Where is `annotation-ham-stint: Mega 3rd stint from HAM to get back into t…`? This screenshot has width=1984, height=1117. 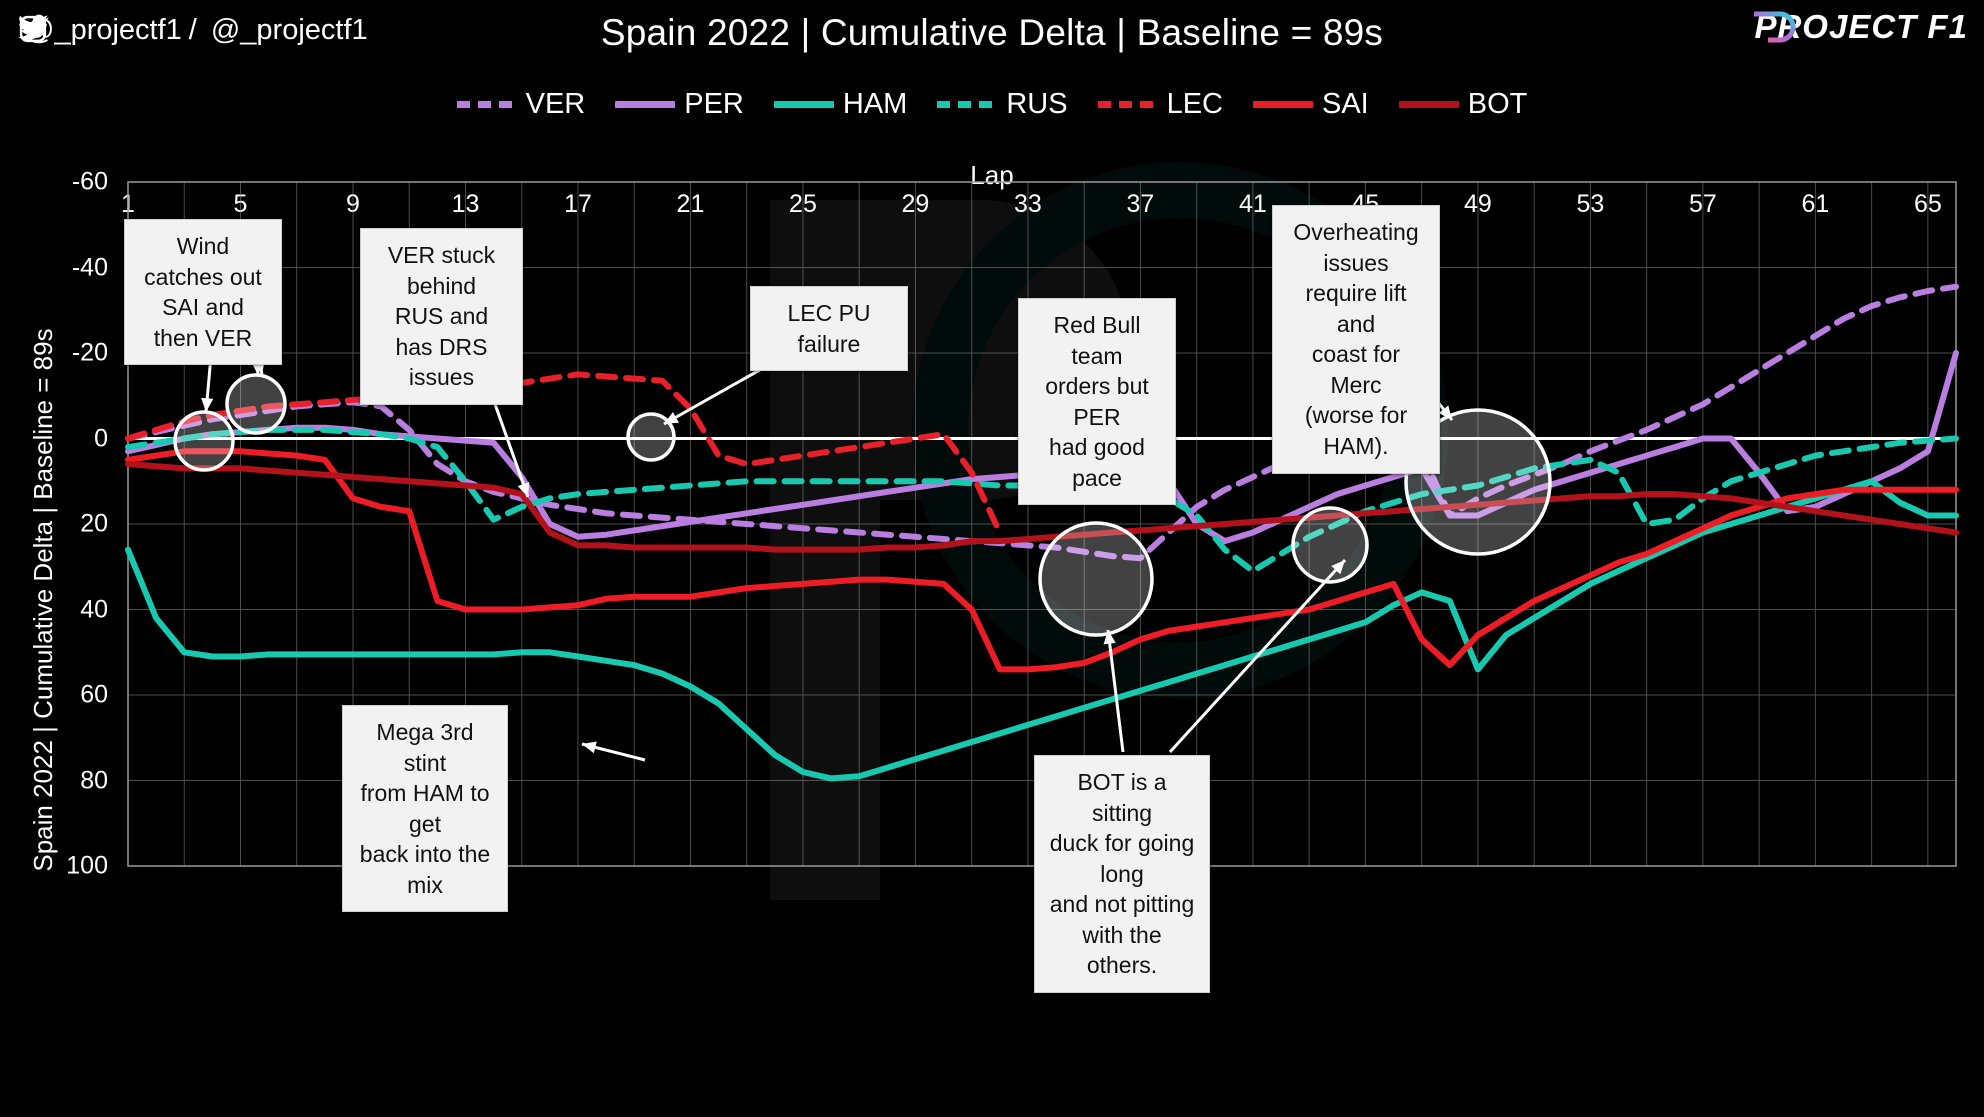 annotation-ham-stint: Mega 3rd stint from HAM to get back into t… is located at coordinates (425, 809).